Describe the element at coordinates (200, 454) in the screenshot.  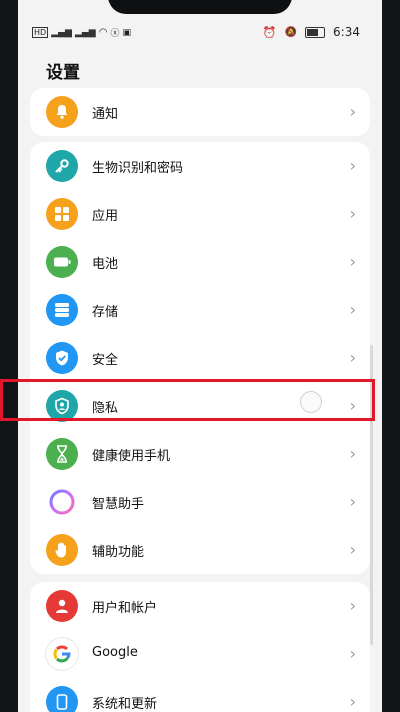
I see `settings-item-digital-balance: 健康使用手机 ›` at that location.